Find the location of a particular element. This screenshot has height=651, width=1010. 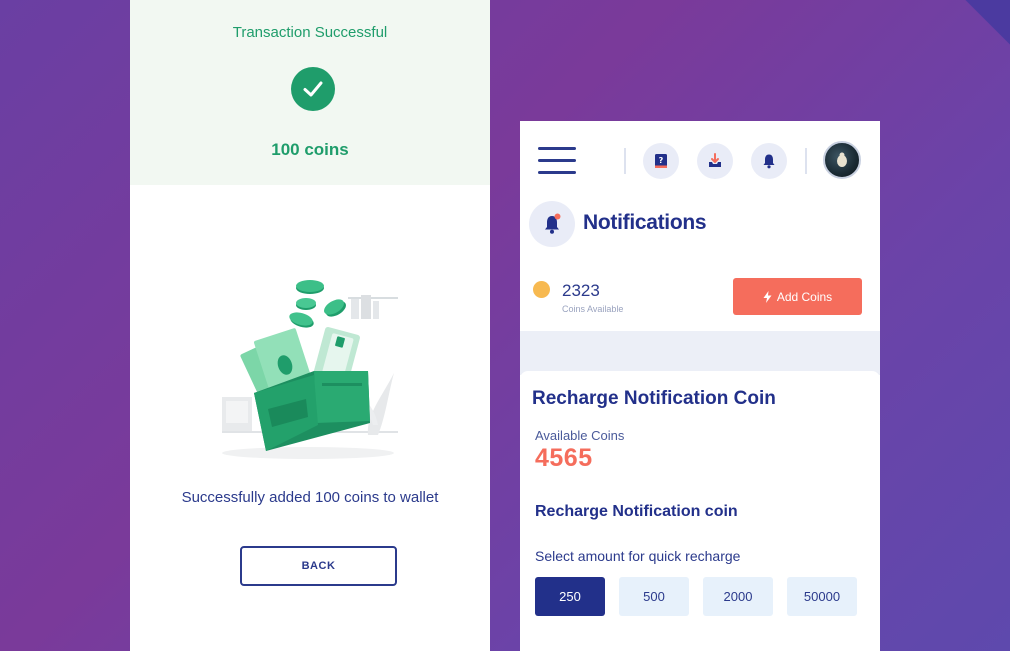

quick-recharge-label: Select amount for quick recharge is located at coordinates (638, 556).